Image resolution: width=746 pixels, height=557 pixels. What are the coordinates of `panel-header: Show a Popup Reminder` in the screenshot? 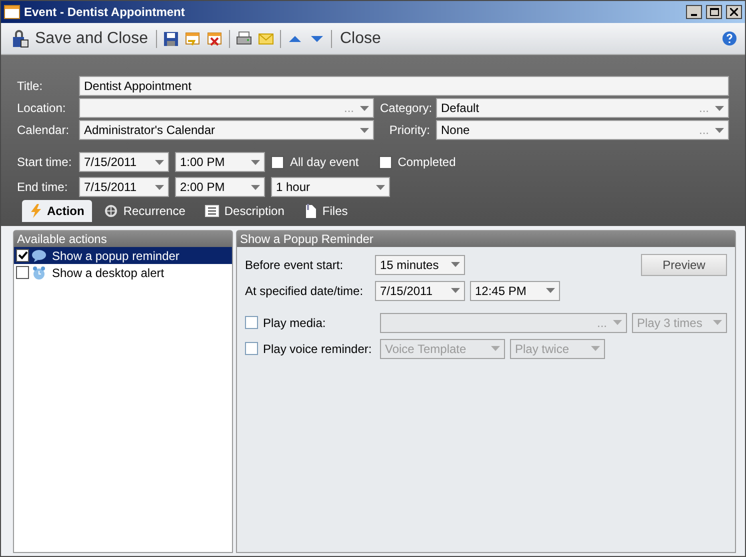 It's located at (486, 239).